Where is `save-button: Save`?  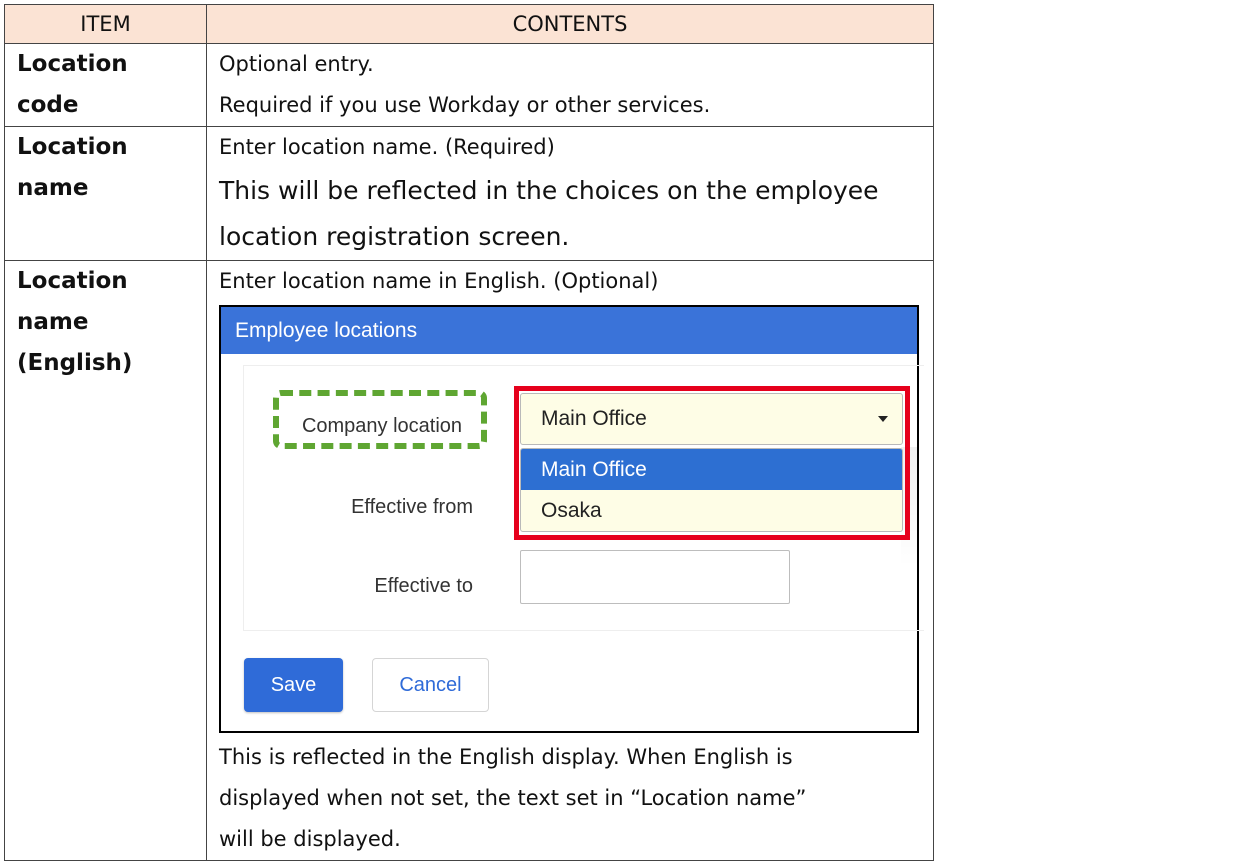 save-button: Save is located at coordinates (293, 685).